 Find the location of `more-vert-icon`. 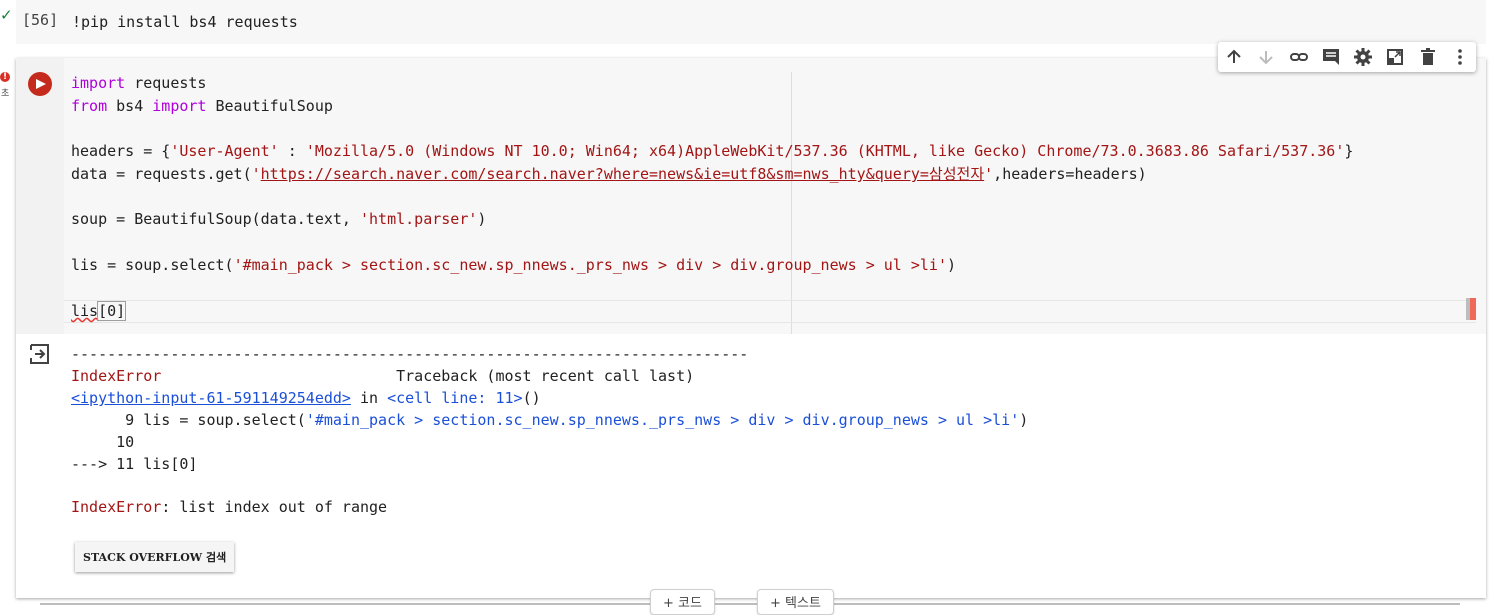

more-vert-icon is located at coordinates (1460, 57).